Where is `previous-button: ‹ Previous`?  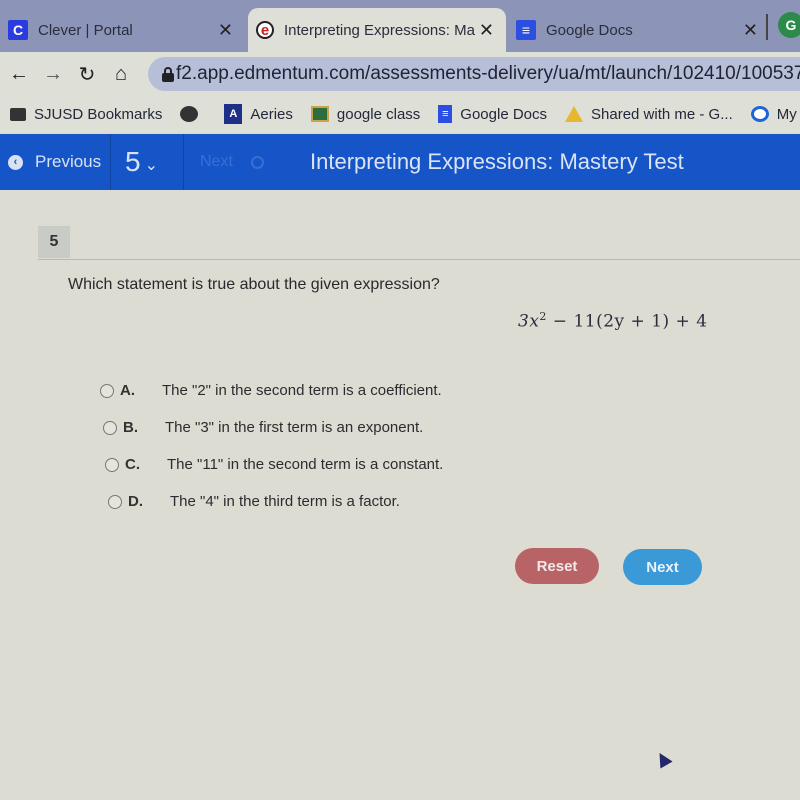 previous-button: ‹ Previous is located at coordinates (55, 162).